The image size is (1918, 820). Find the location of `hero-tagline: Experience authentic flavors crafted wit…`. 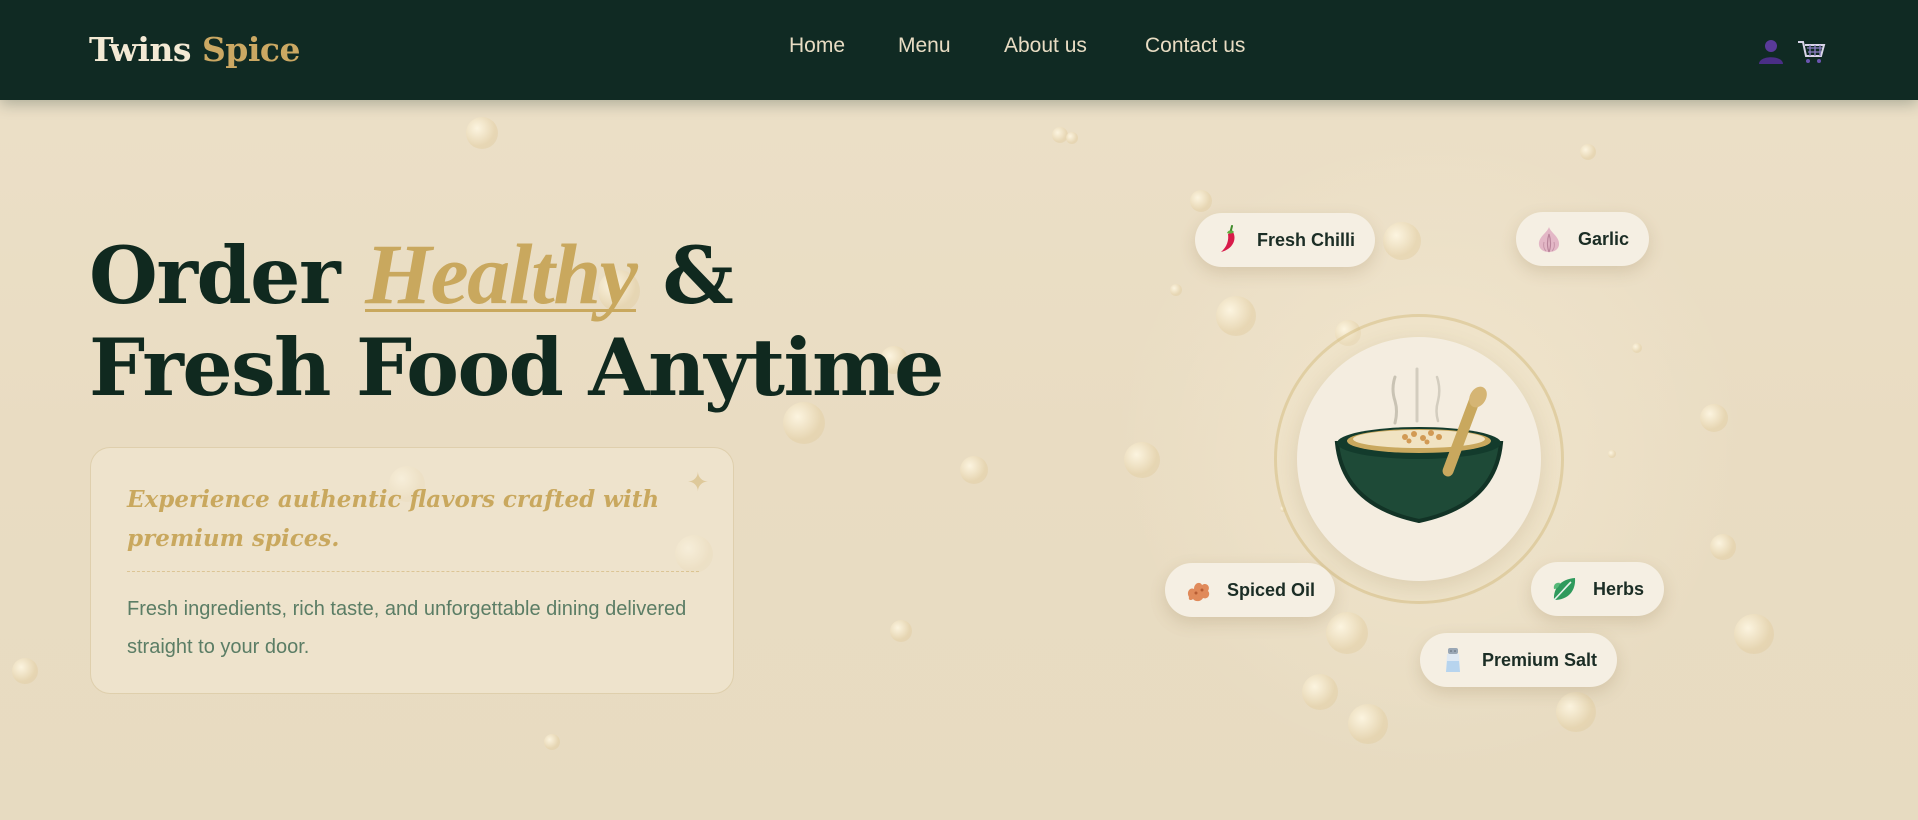

hero-tagline: Experience authentic flavors crafted wit… is located at coordinates (393, 519).